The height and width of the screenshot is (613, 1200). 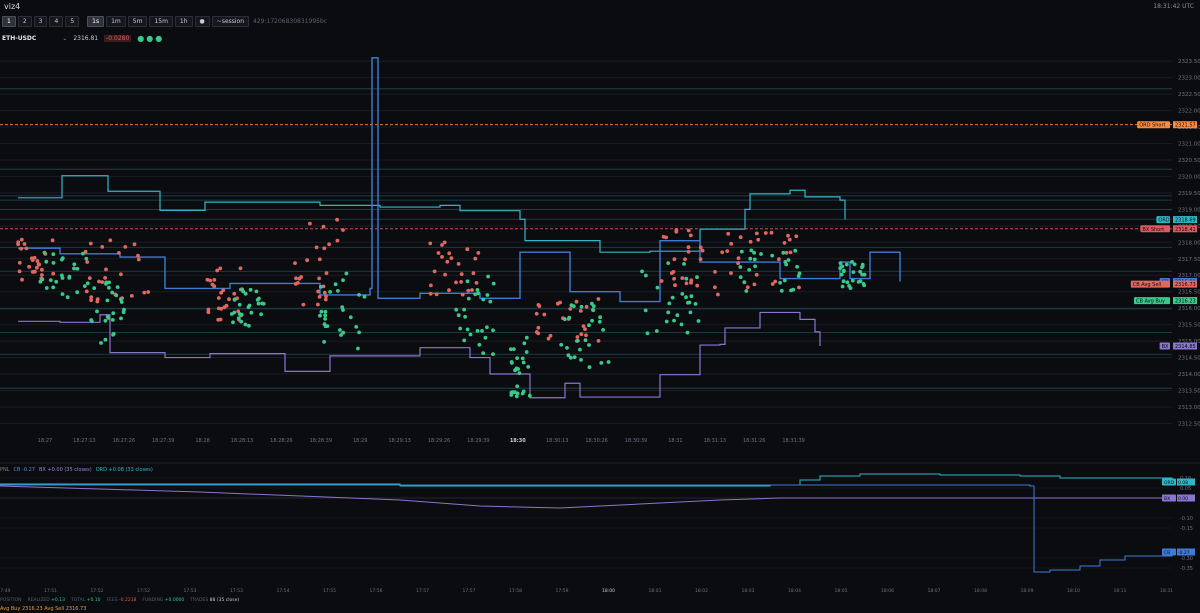 What do you see at coordinates (1189, 194) in the screenshot?
I see `y-tick-label: 2319.50` at bounding box center [1189, 194].